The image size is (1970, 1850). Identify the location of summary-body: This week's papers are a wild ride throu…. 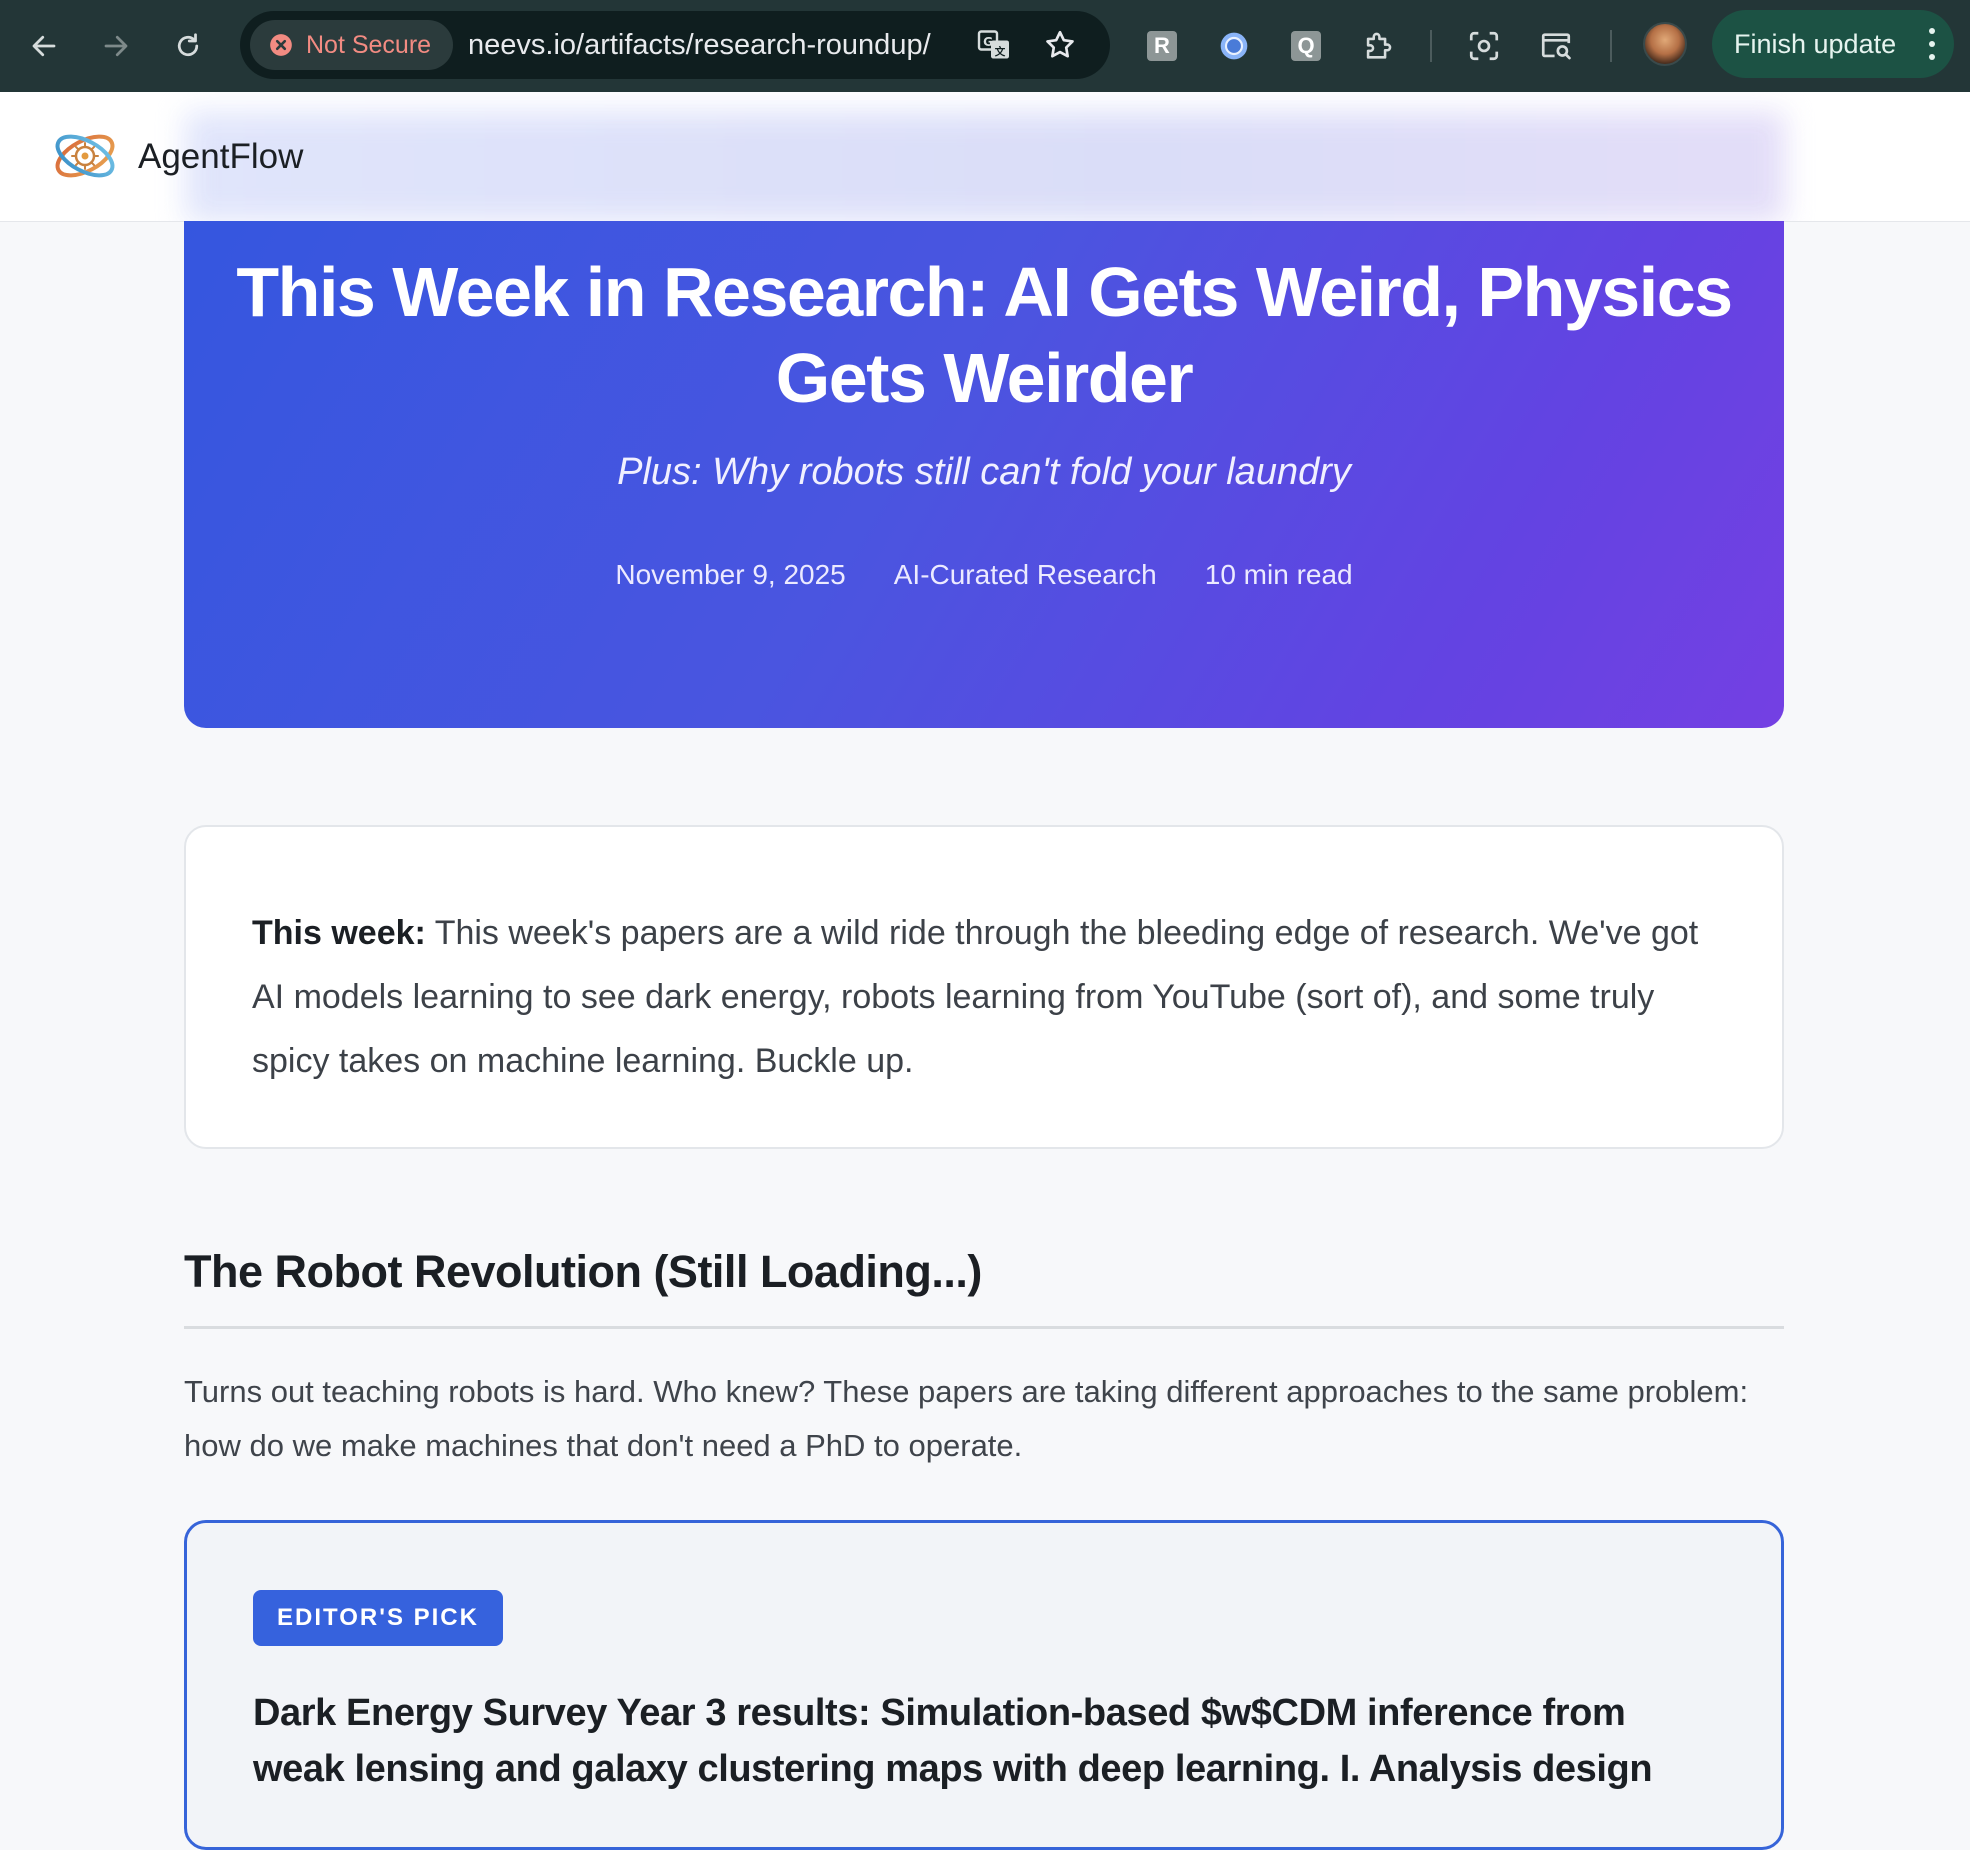
(975, 997).